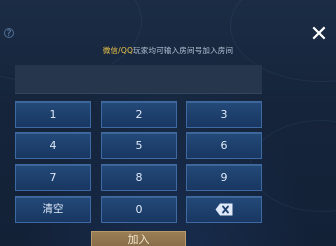 The image size is (336, 246). I want to click on hint-text: 玩家均可输入房间号加入房间, so click(183, 50).